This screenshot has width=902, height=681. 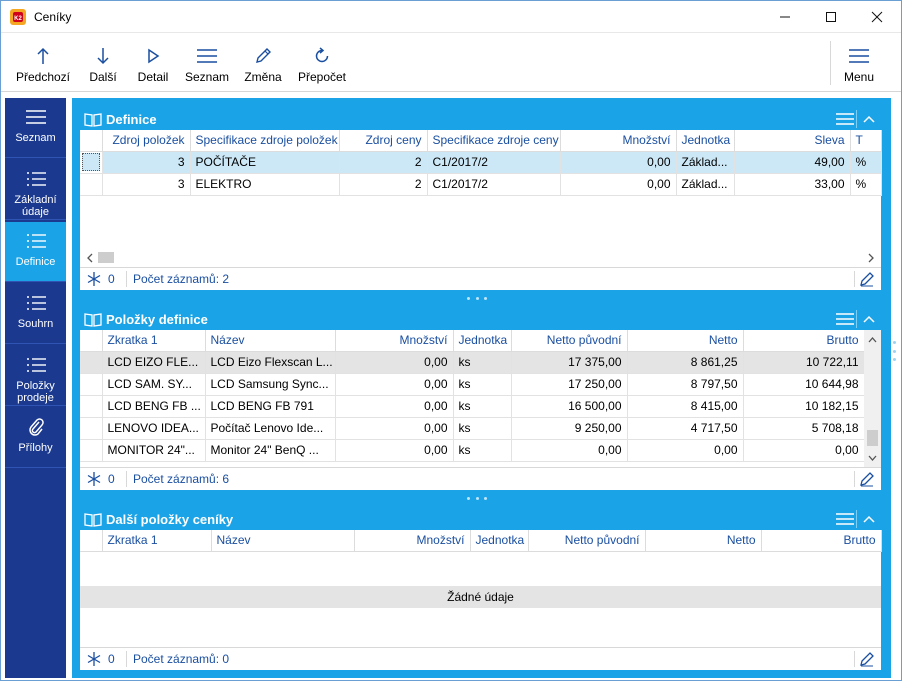 I want to click on menu-button: Menu, so click(x=859, y=62).